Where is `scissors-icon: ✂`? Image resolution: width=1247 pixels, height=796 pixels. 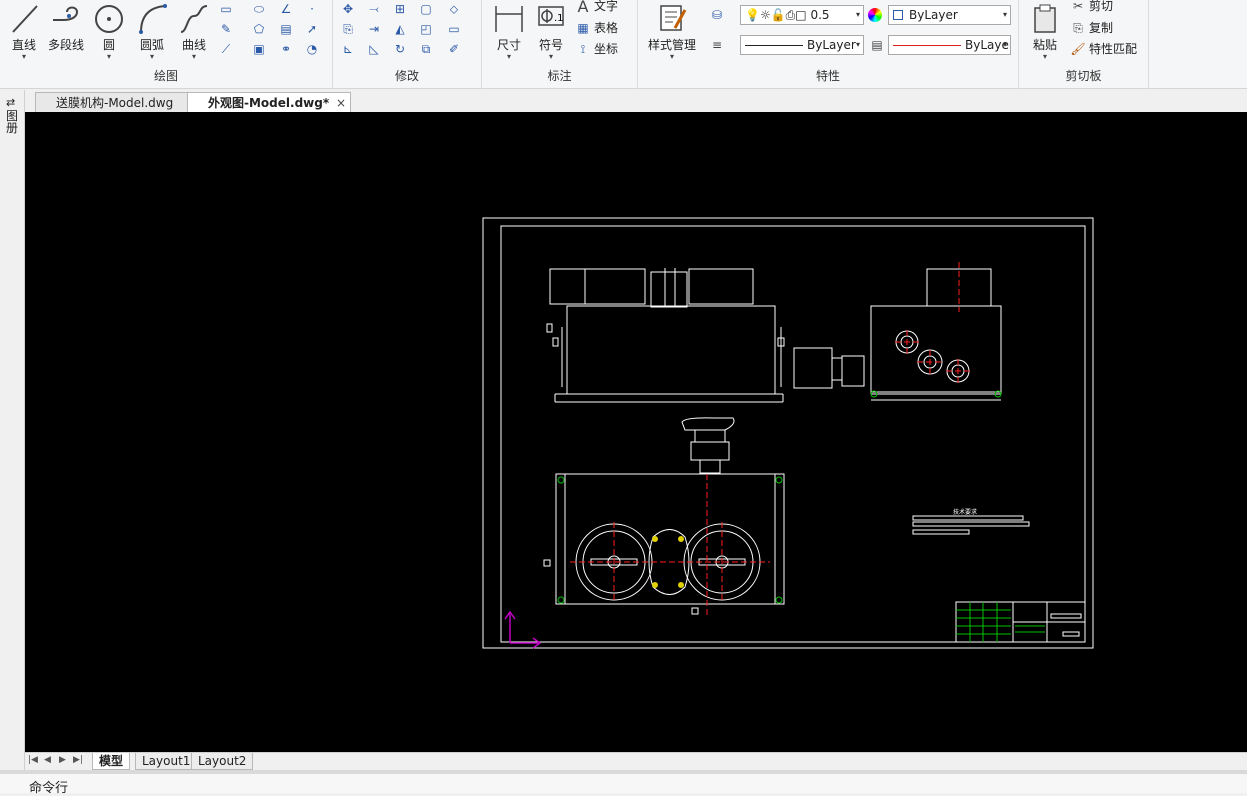
scissors-icon: ✂ is located at coordinates (1078, 7).